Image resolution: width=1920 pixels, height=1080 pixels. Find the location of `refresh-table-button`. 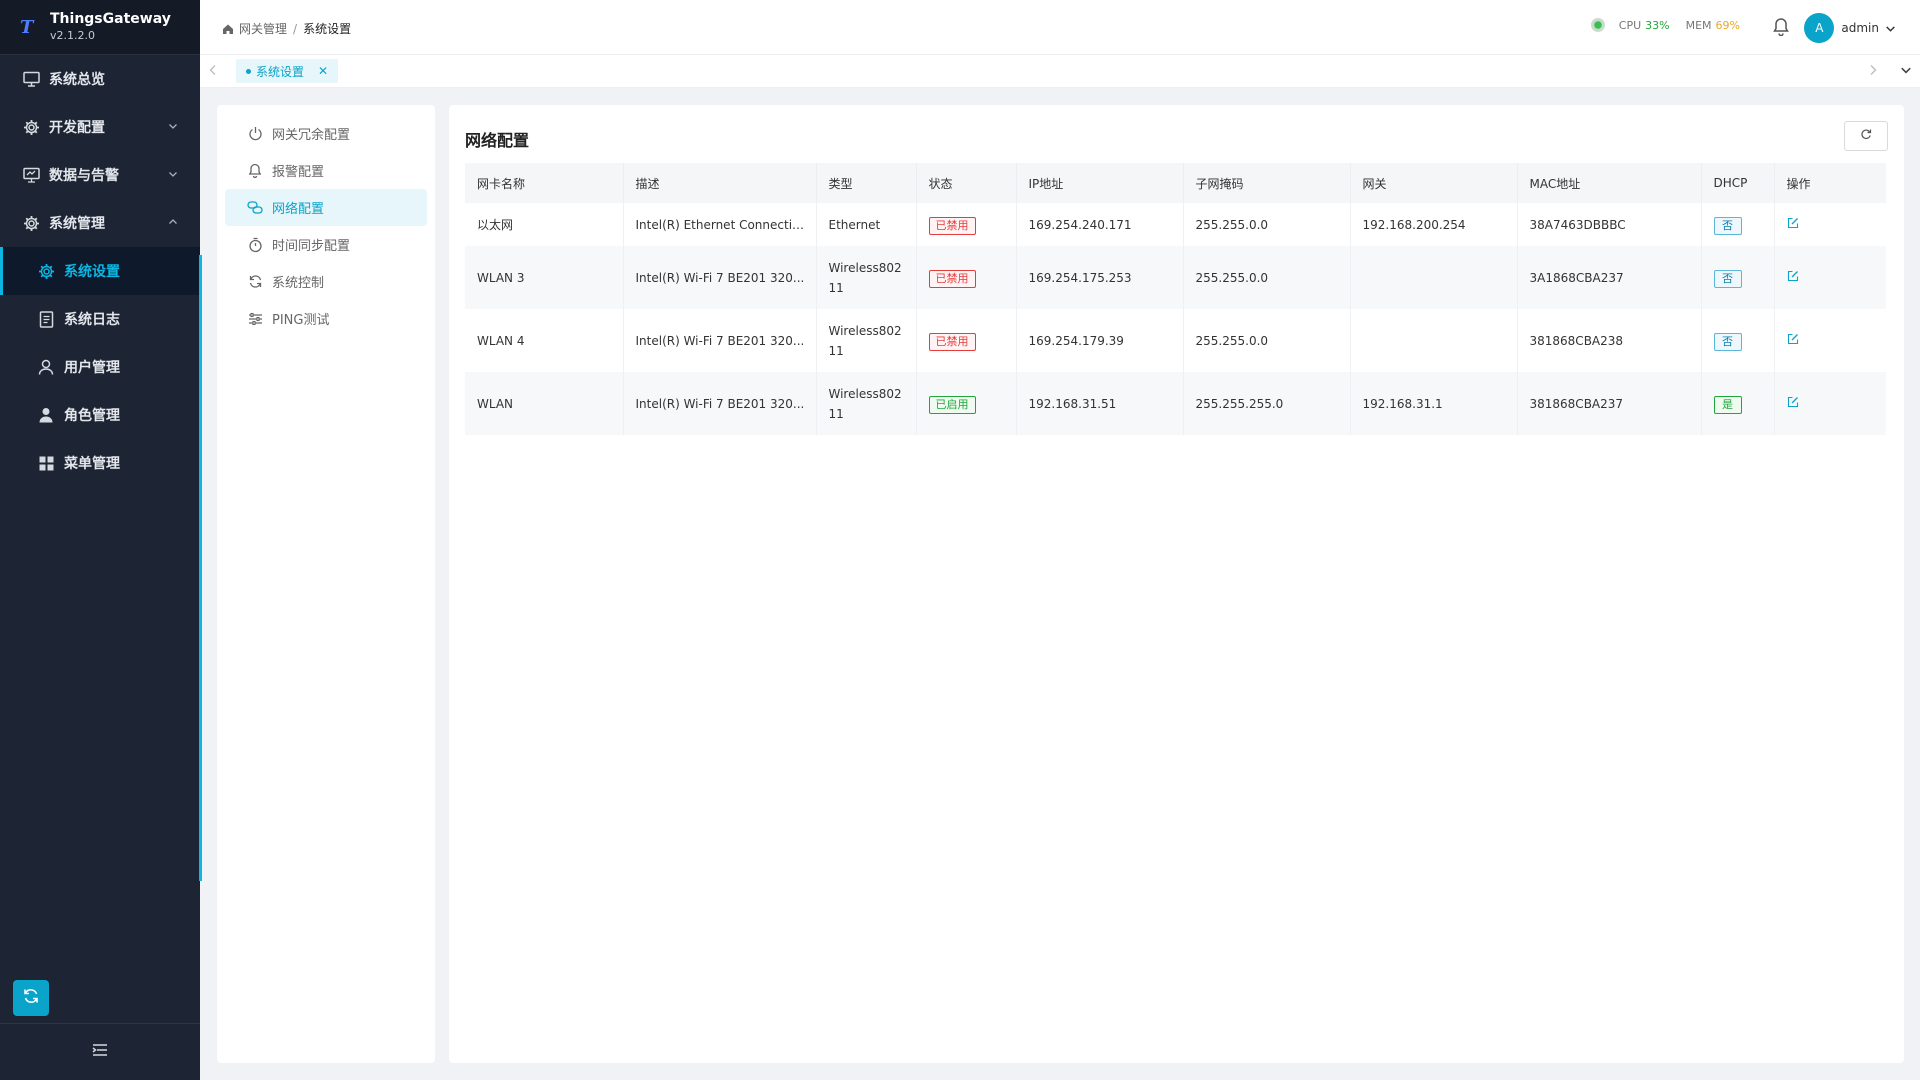

refresh-table-button is located at coordinates (1866, 136).